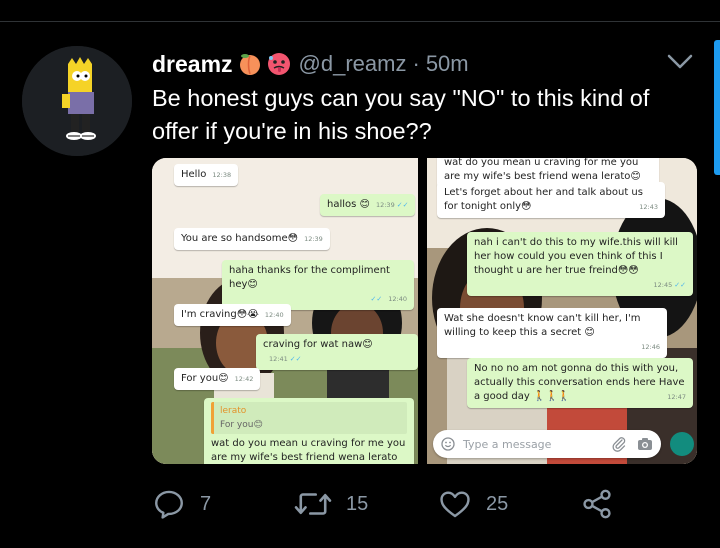  I want to click on reply-icon, so click(169, 504).